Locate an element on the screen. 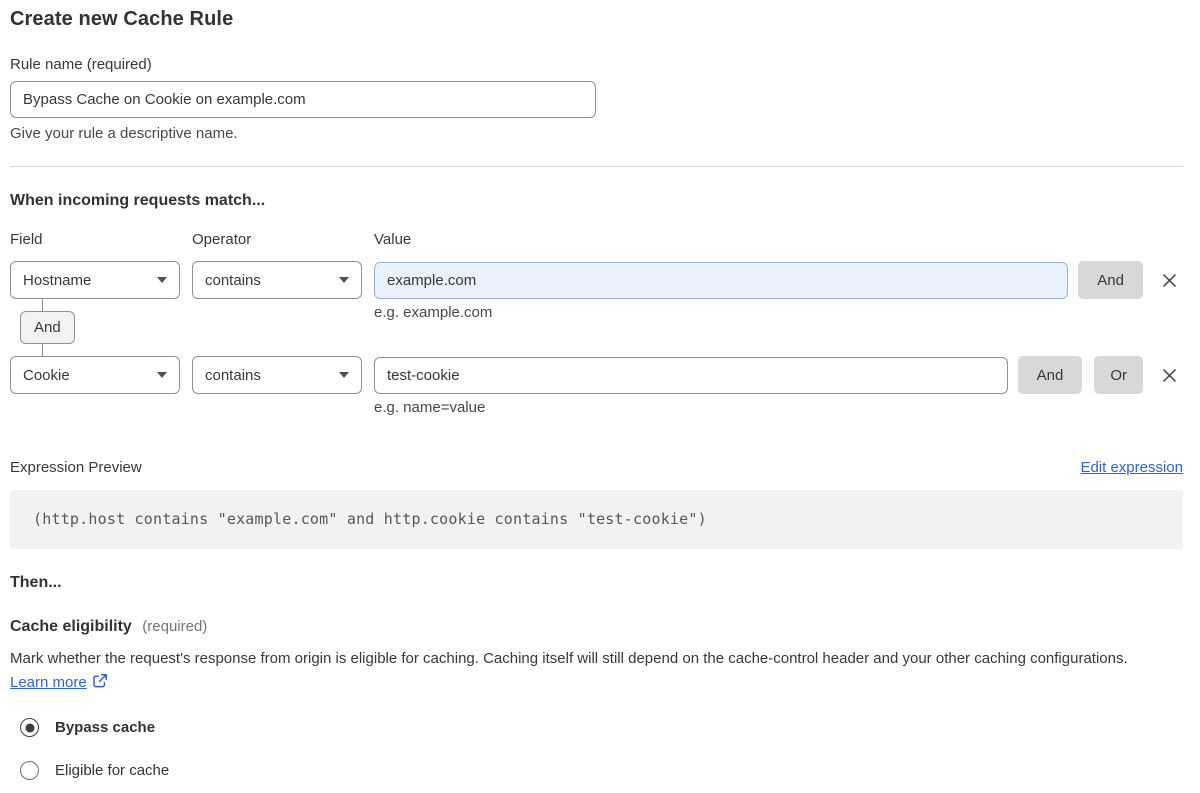 The image size is (1200, 793). add-or-condition-button: Or is located at coordinates (1118, 375).